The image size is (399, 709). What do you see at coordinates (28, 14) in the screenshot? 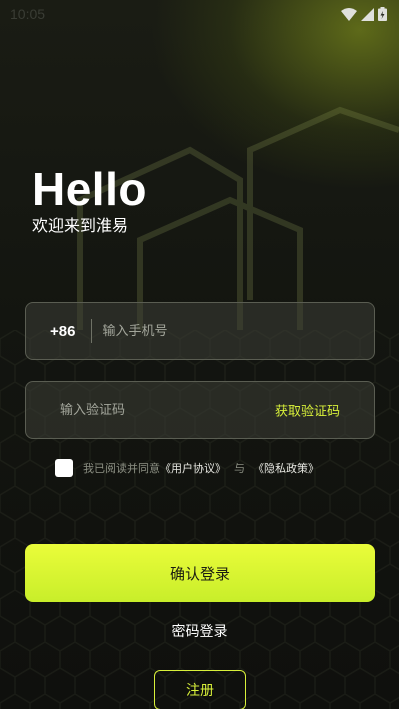
I see `status-time: 10:05` at bounding box center [28, 14].